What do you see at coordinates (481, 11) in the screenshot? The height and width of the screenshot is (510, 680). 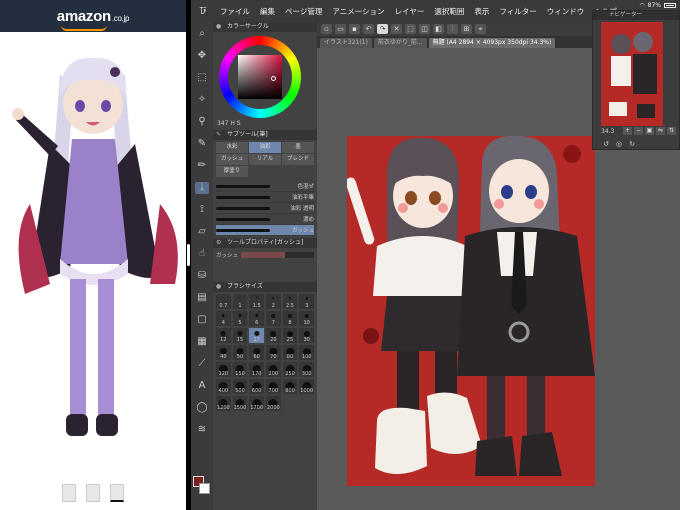 I see `menu-view: 表示` at bounding box center [481, 11].